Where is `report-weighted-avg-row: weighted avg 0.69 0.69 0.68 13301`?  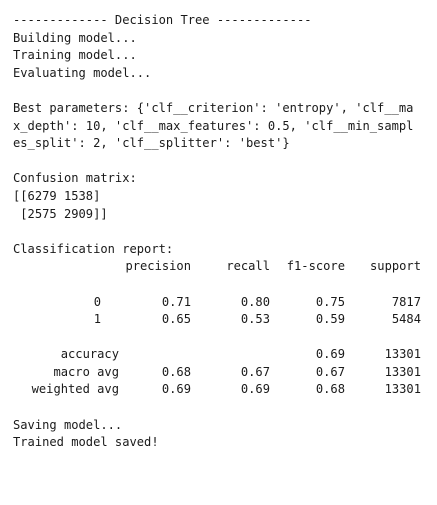
report-weighted-avg-row: weighted avg 0.69 0.69 0.68 13301 is located at coordinates (224, 390).